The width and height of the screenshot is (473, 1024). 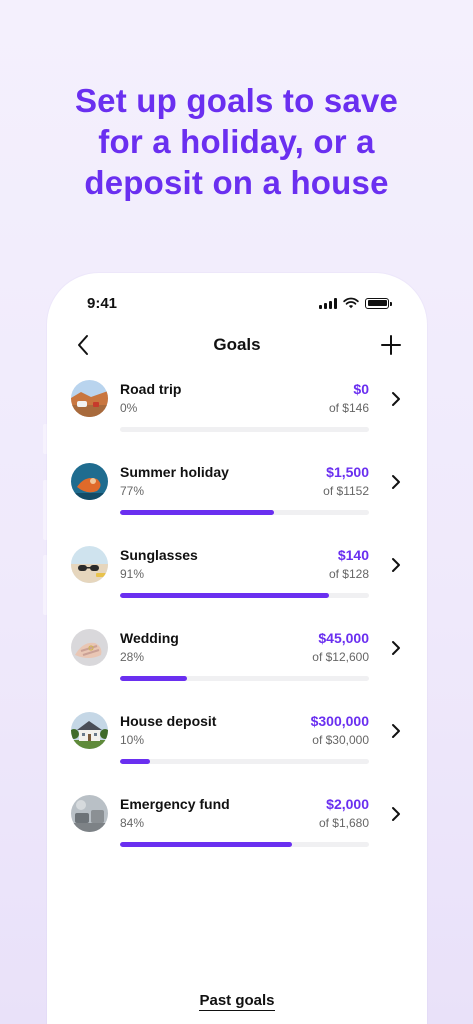 I want to click on goal-percent: 0%, so click(x=129, y=408).